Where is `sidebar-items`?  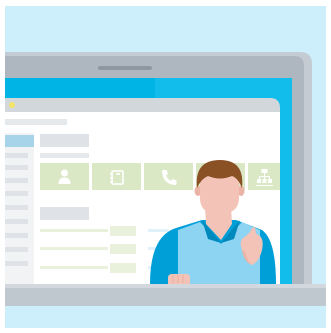
sidebar-items is located at coordinates (16, 209).